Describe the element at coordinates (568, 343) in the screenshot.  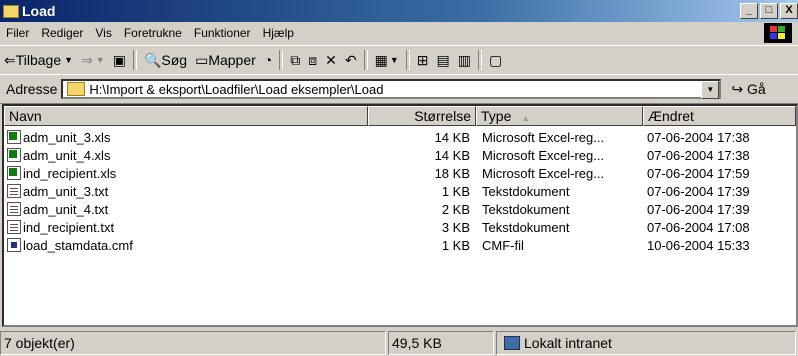
I see `status-zone-label: Lokalt intranet` at that location.